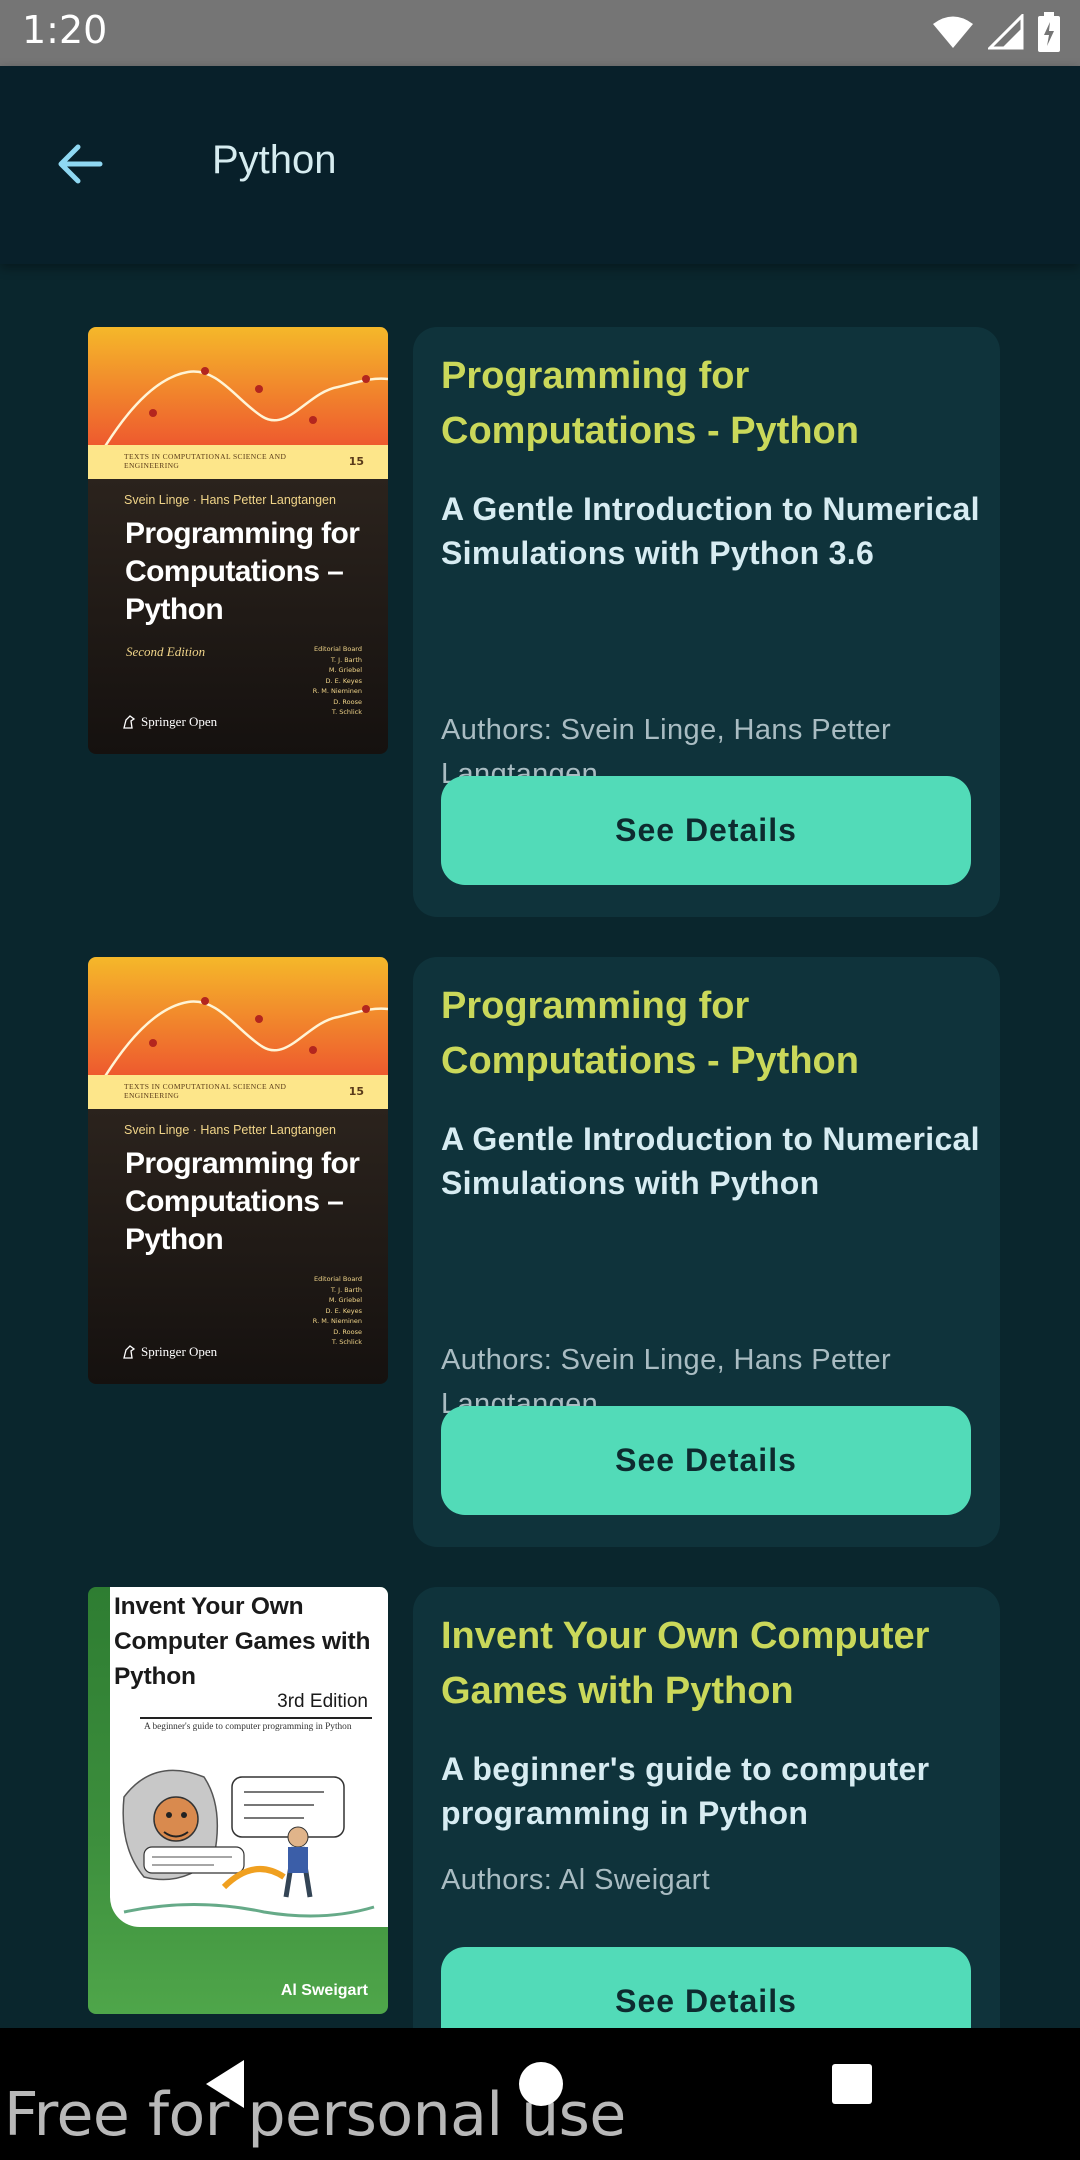  I want to click on cover-rule, so click(256, 1718).